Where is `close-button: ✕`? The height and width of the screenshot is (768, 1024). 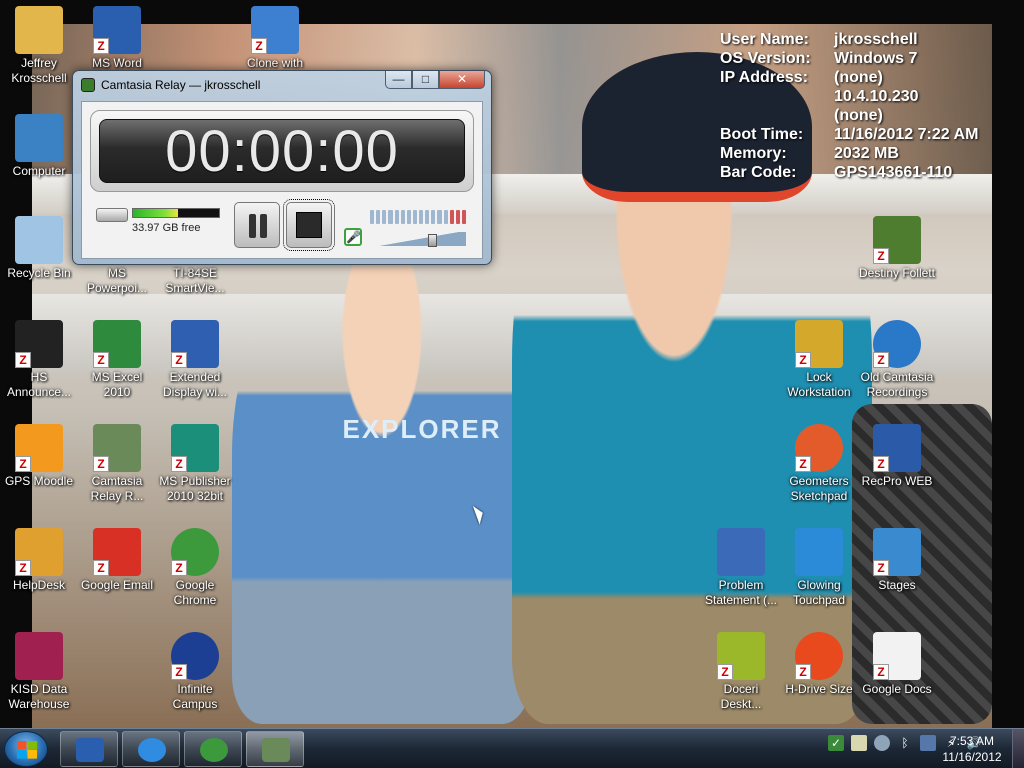
close-button: ✕ is located at coordinates (462, 80).